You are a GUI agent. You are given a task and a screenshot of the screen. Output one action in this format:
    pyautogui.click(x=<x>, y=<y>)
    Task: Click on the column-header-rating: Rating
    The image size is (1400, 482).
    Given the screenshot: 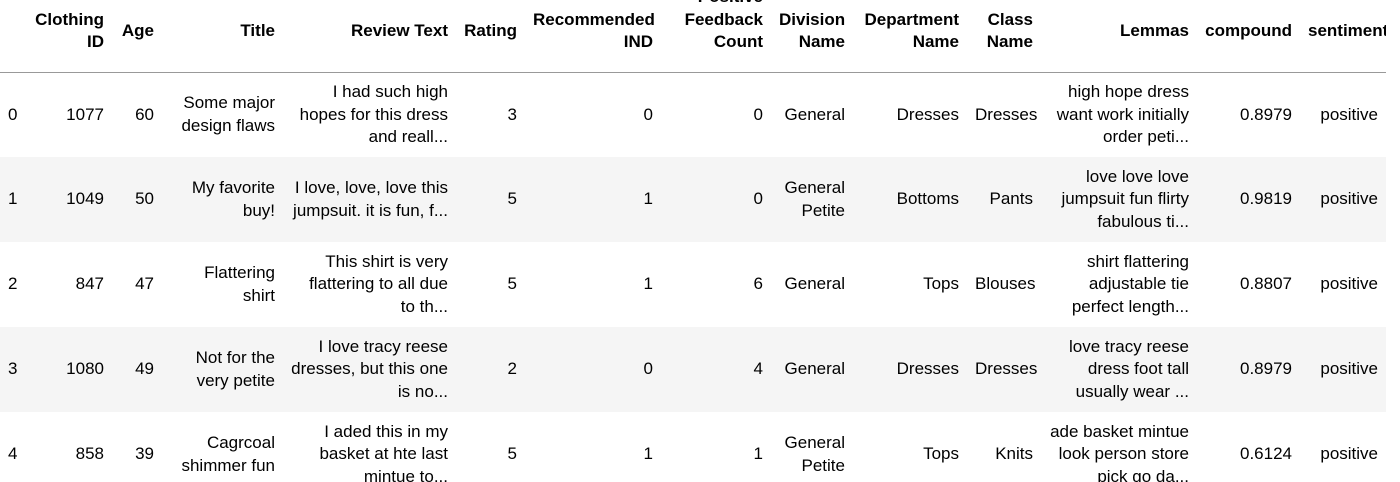 What is the action you would take?
    pyautogui.click(x=490, y=30)
    